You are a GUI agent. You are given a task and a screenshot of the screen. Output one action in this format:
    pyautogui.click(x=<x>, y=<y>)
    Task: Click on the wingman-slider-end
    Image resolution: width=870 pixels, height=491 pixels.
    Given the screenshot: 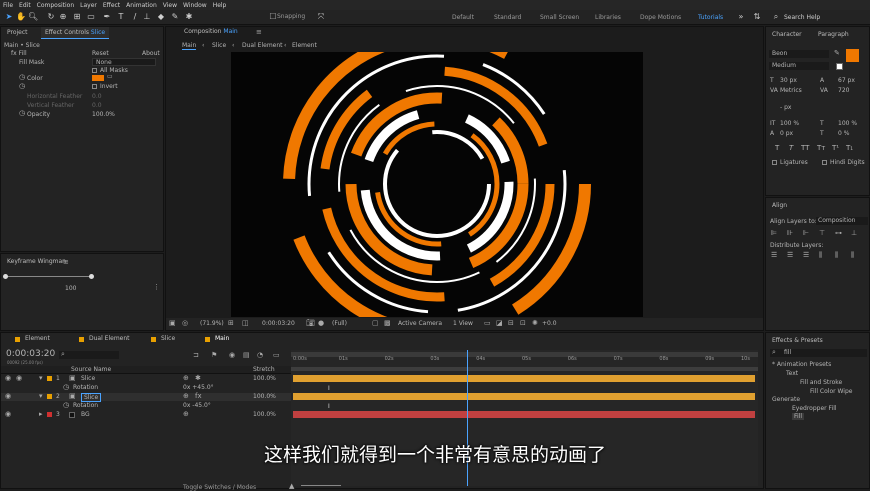 What is the action you would take?
    pyautogui.click(x=91, y=276)
    